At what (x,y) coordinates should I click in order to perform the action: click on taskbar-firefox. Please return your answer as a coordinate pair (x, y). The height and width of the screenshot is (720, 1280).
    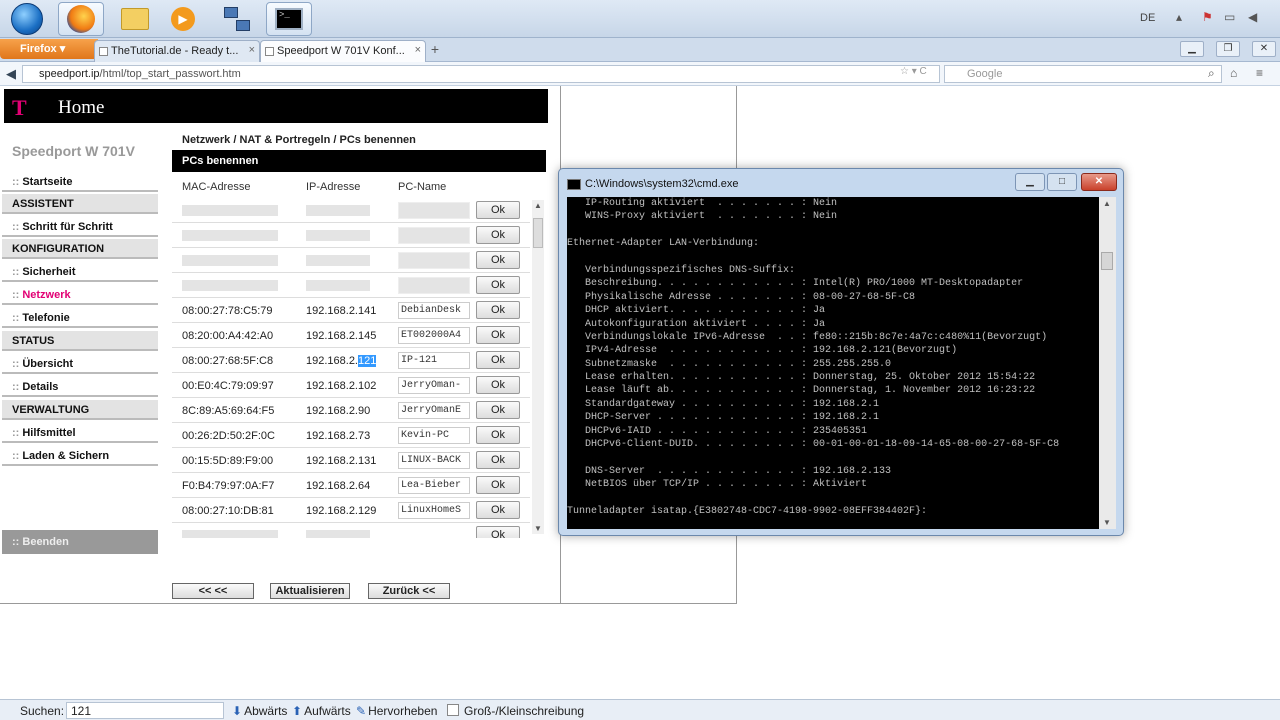
    Looking at the image, I should click on (81, 19).